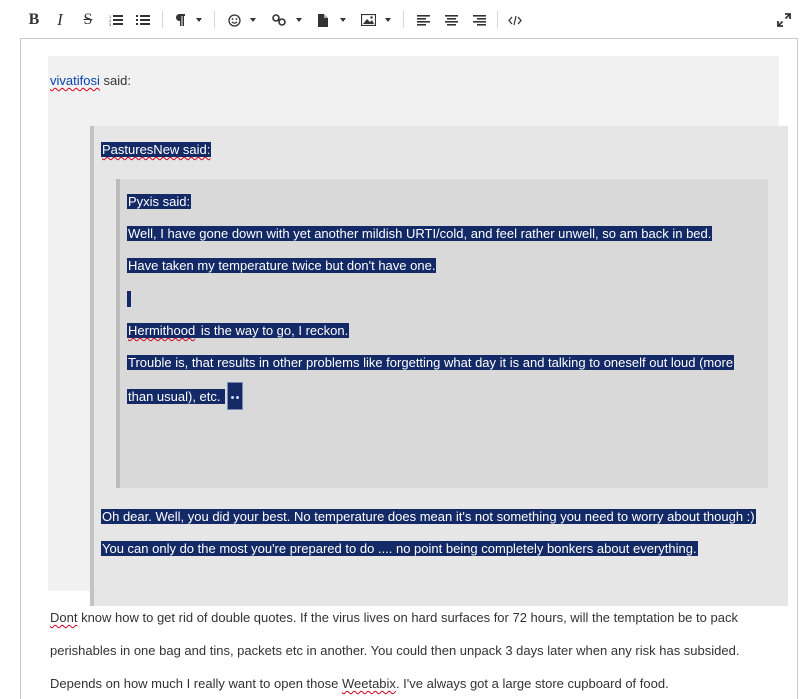  I want to click on fullscreen-button, so click(784, 20).